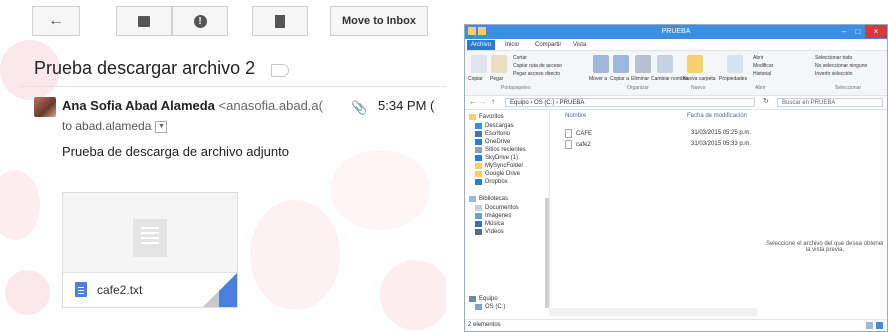 Image resolution: width=888 pixels, height=332 pixels. Describe the element at coordinates (630, 102) in the screenshot. I see `address-bar: Equipo › OS (C:) › PRUEBA` at that location.